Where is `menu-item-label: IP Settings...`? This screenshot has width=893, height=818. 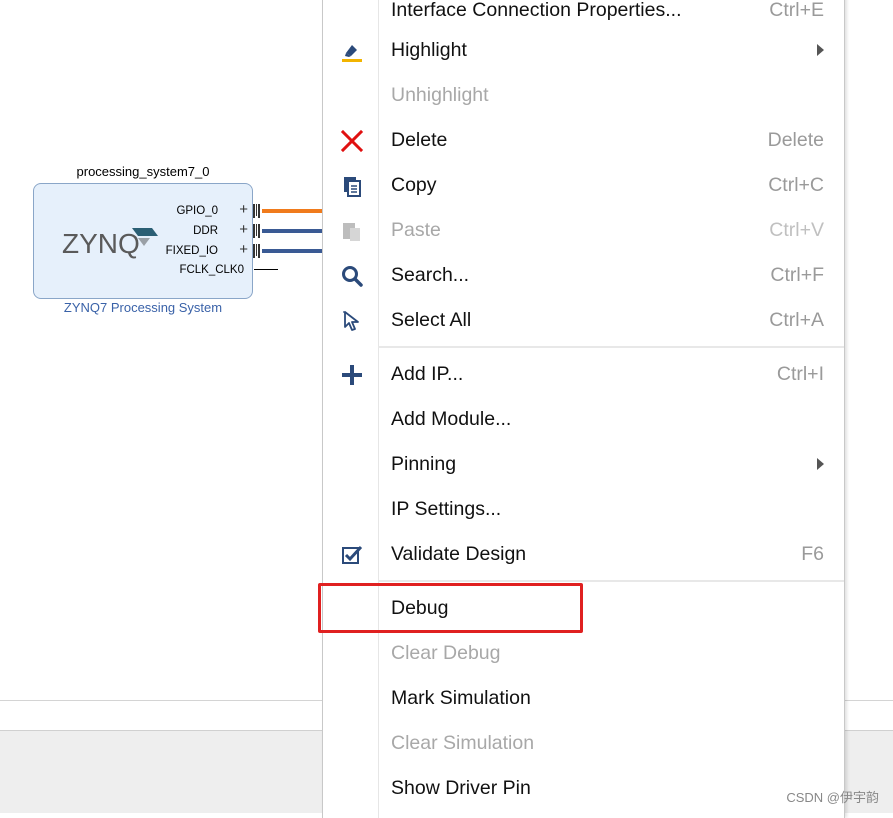
menu-item-label: IP Settings... is located at coordinates (446, 509).